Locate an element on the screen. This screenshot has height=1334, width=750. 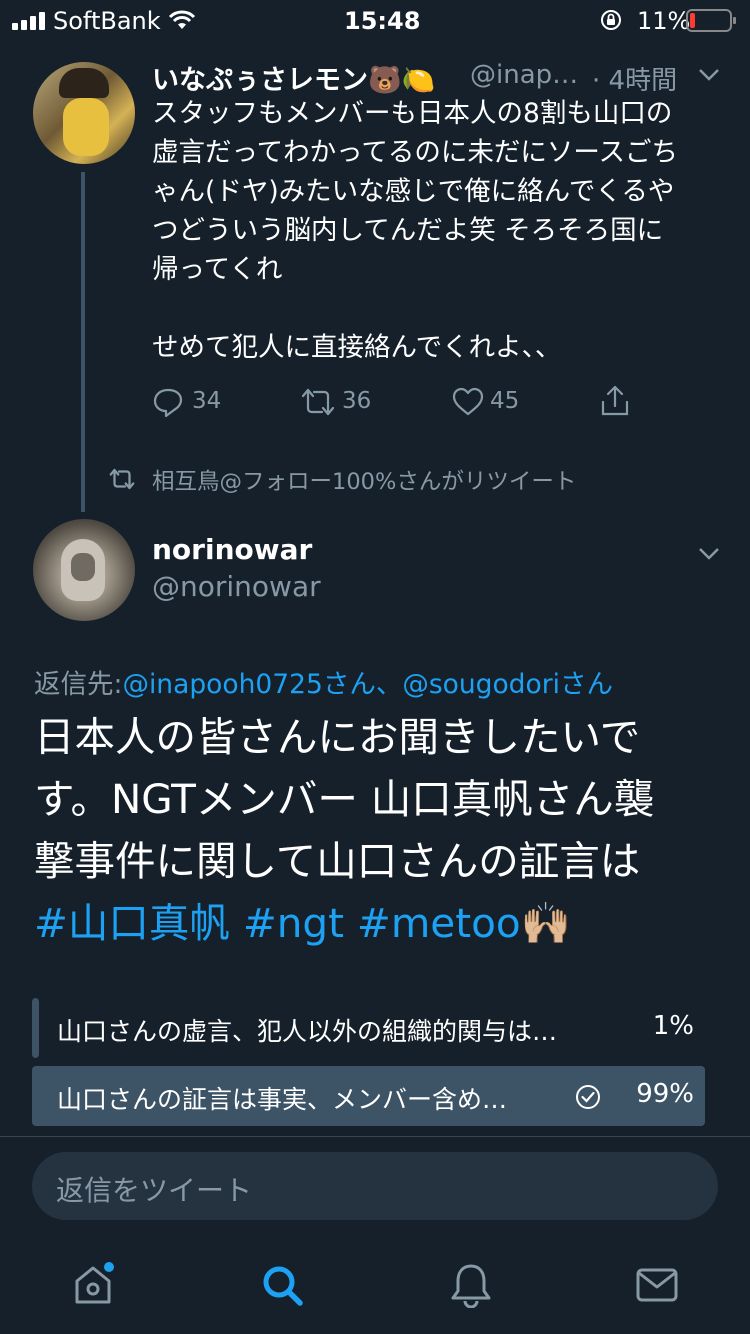
thread-line is located at coordinates (83, 342).